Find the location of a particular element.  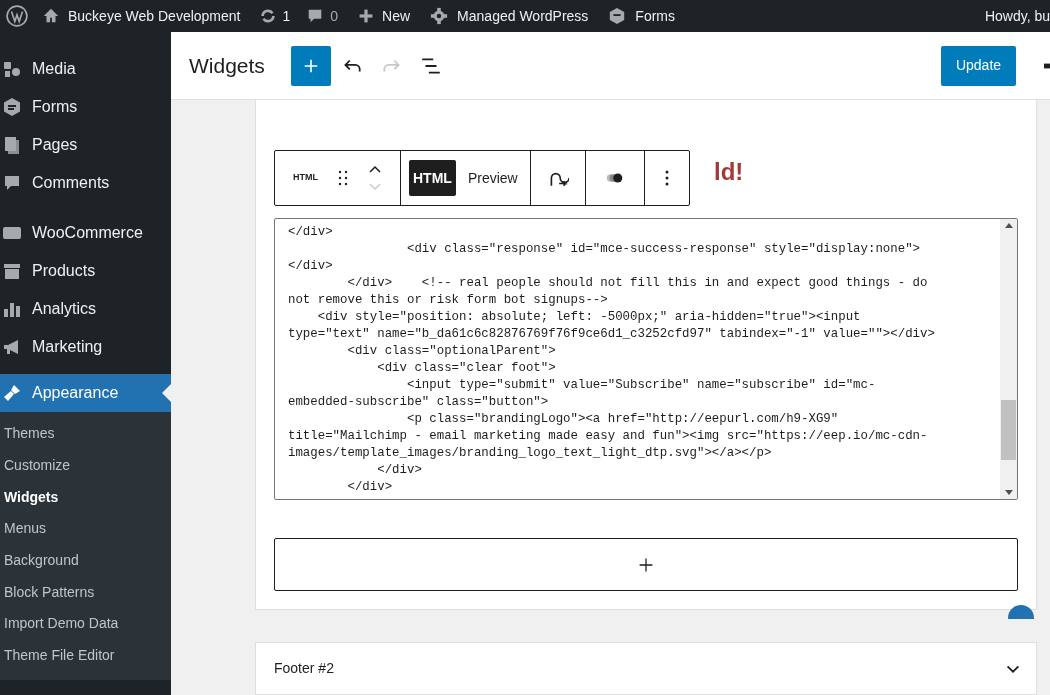

mode-tab: Preview is located at coordinates (492, 178).